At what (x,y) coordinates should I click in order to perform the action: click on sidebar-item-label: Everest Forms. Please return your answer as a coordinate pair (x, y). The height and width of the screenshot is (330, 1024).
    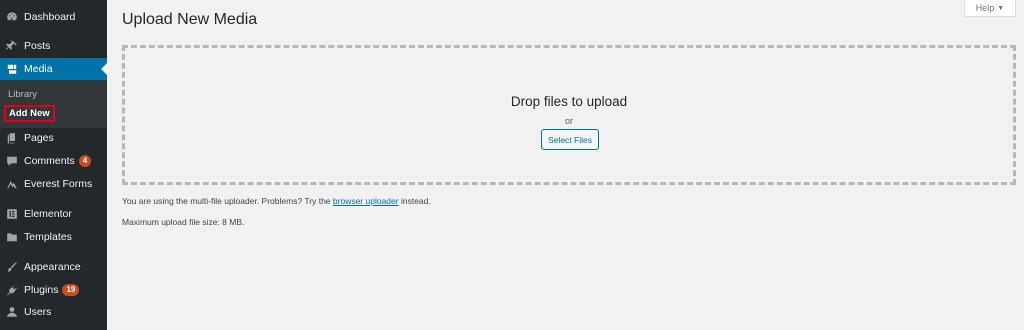
    Looking at the image, I should click on (58, 184).